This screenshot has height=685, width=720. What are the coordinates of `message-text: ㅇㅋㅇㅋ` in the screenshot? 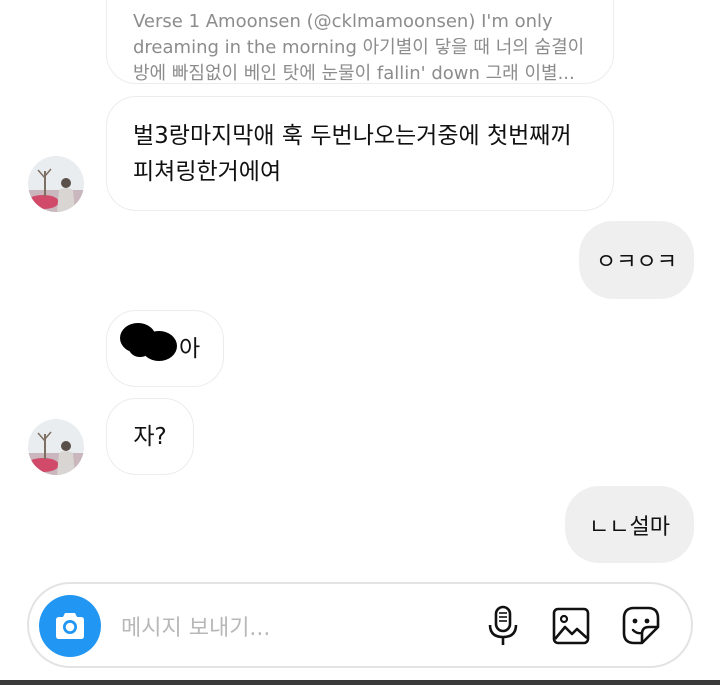 It's located at (636, 262).